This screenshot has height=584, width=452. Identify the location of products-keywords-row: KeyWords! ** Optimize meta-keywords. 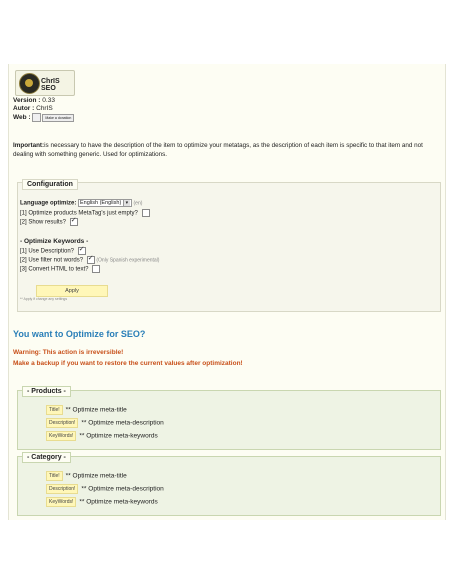
(102, 436).